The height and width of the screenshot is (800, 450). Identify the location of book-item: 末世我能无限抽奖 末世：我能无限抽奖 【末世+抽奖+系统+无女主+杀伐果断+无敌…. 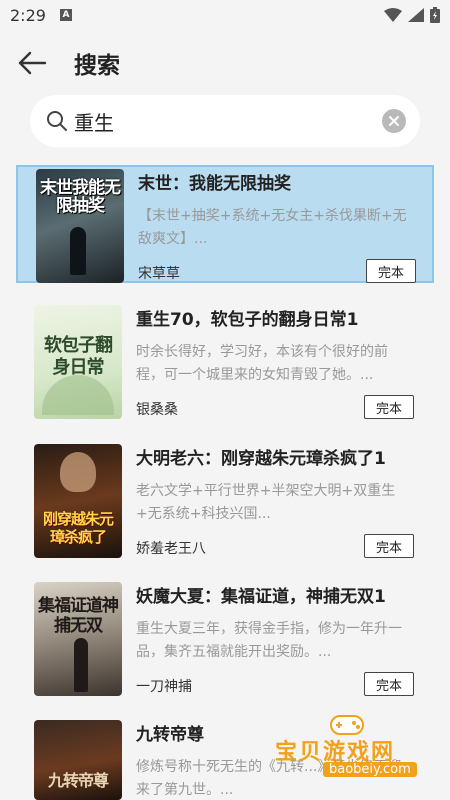
(225, 224).